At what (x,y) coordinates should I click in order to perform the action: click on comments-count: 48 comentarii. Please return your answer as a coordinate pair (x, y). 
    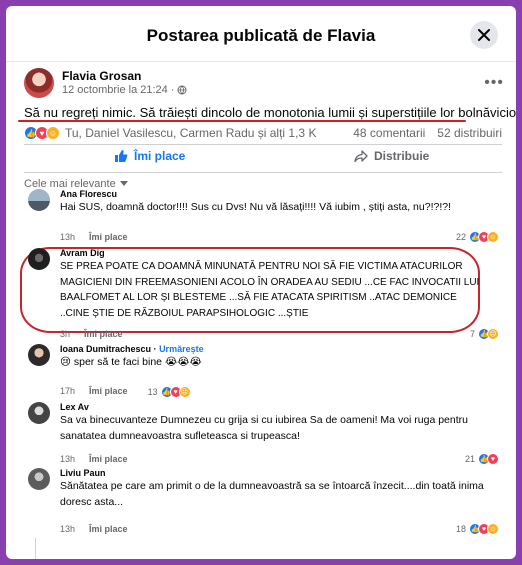
    Looking at the image, I should click on (389, 133).